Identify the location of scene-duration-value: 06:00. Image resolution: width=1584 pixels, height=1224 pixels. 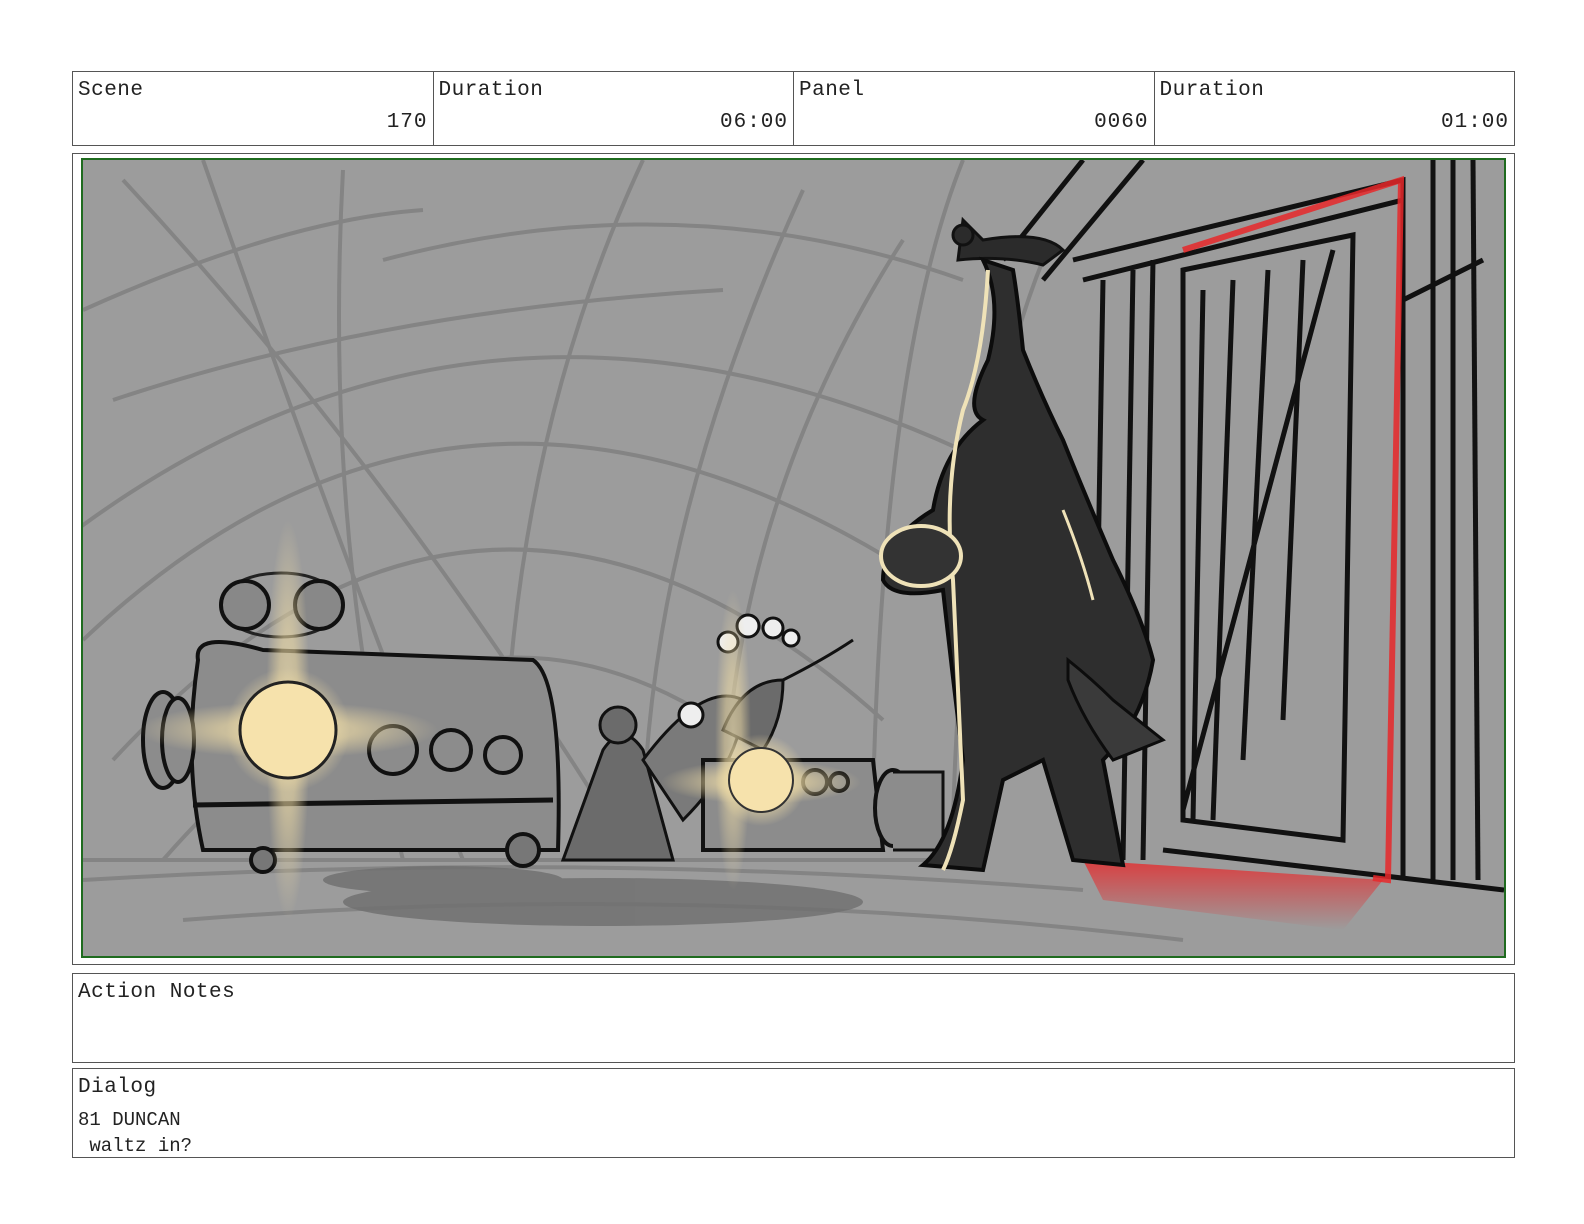
(753, 122).